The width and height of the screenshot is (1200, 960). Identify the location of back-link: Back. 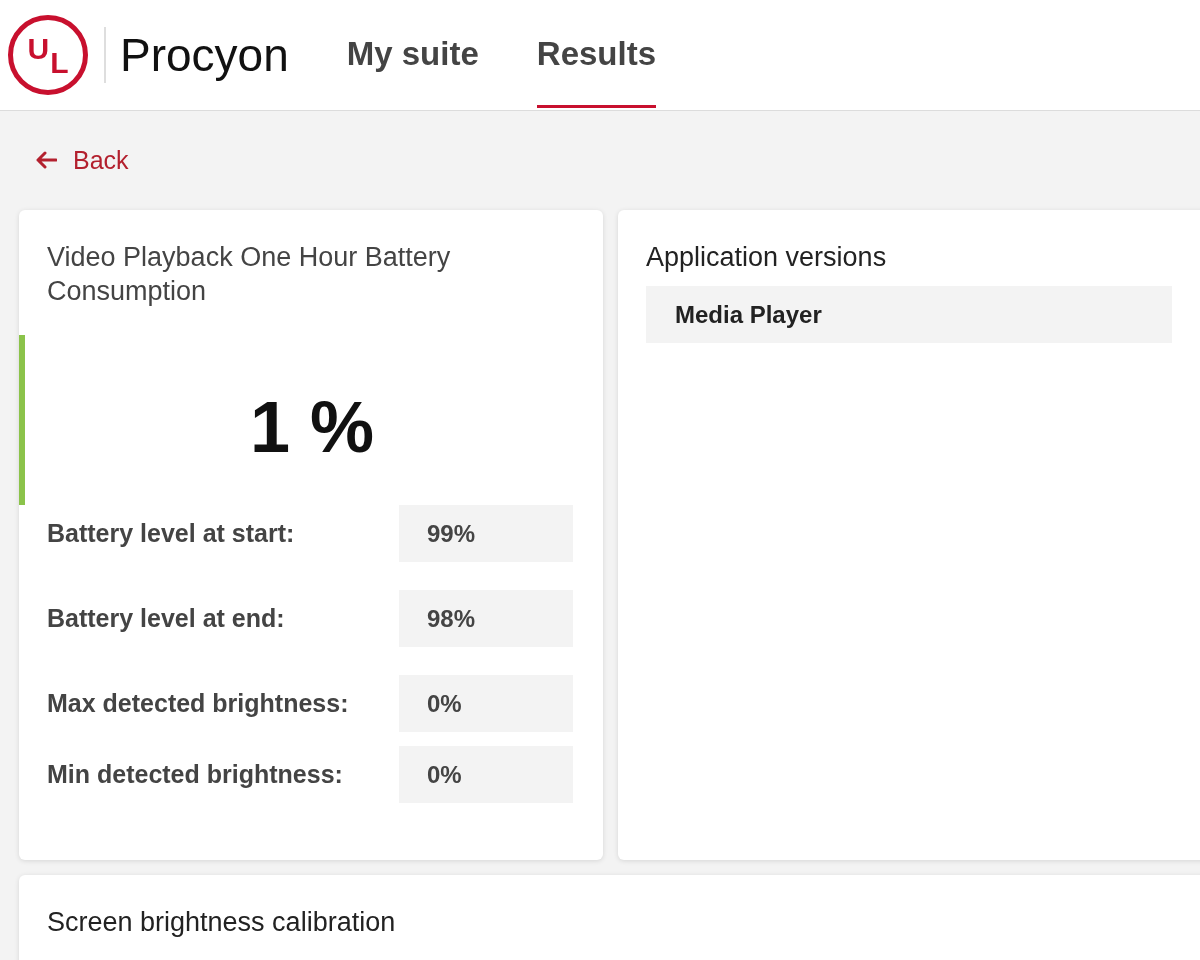
(82, 160).